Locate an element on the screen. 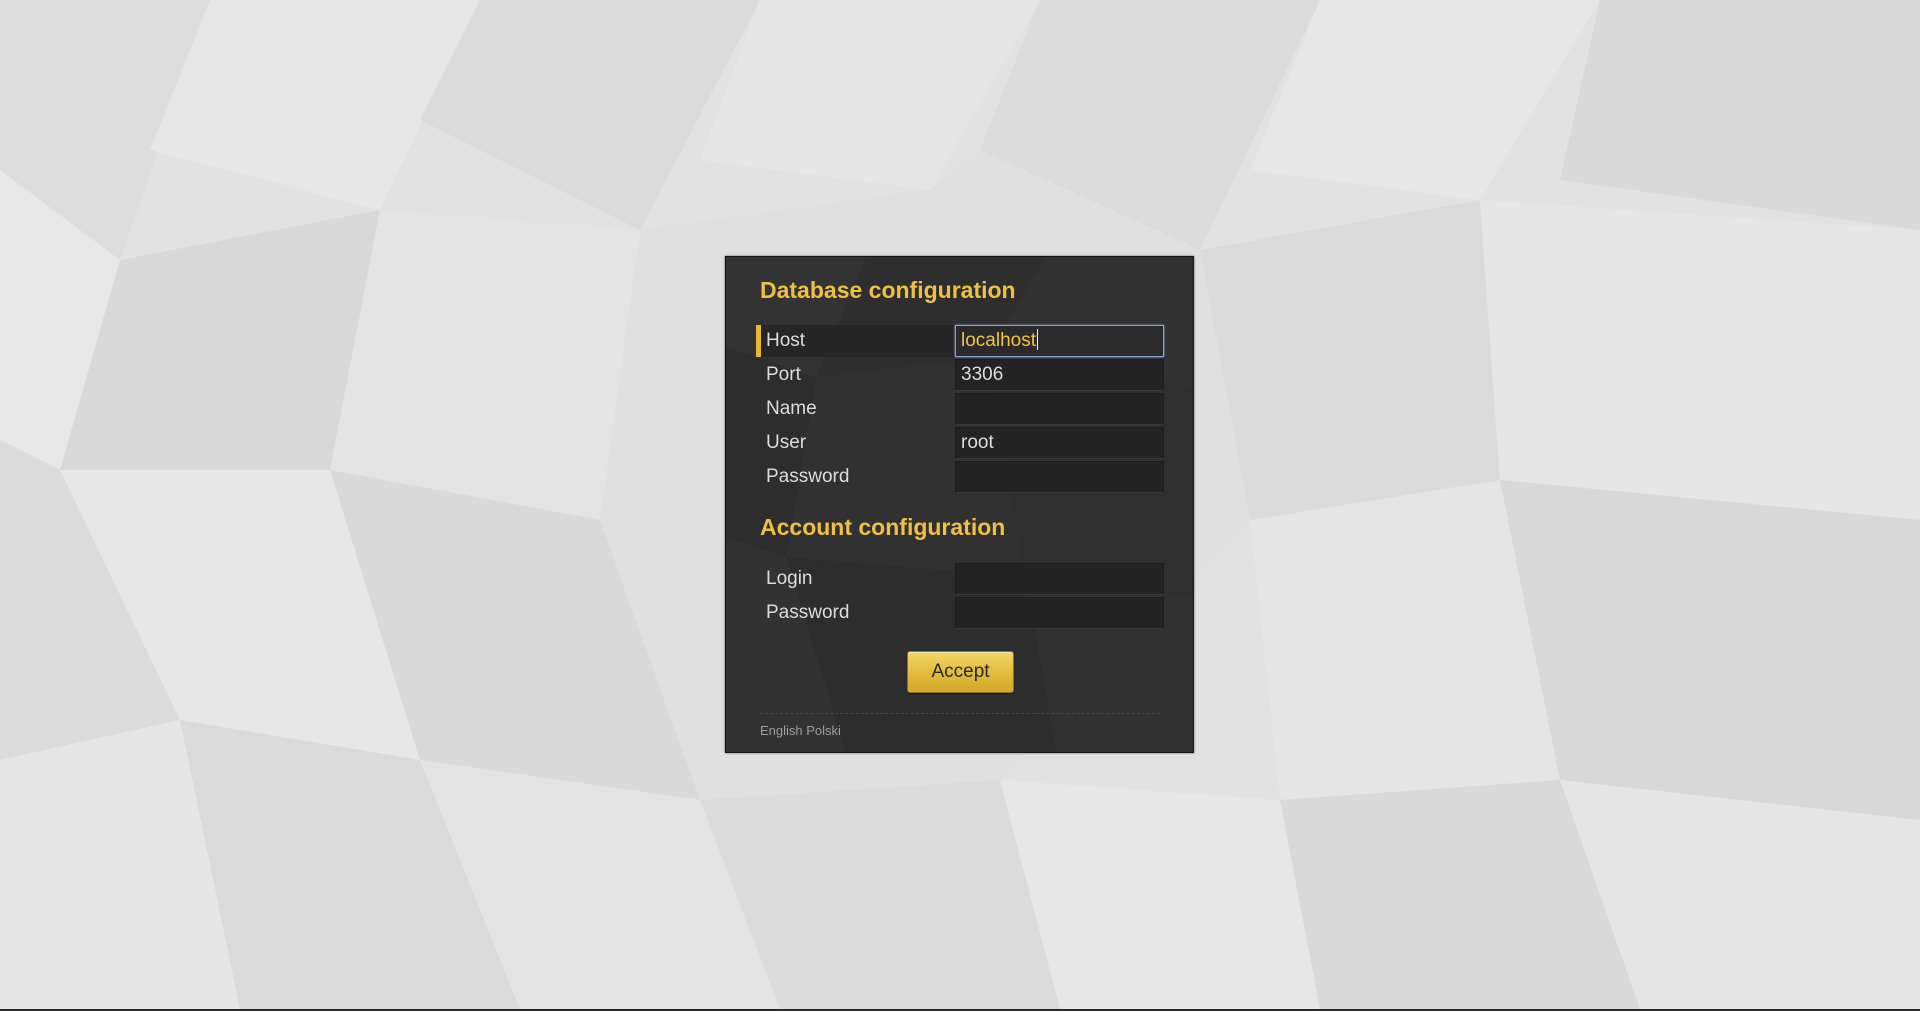 Image resolution: width=1920 pixels, height=1011 pixels. language-link-english: English is located at coordinates (781, 730).